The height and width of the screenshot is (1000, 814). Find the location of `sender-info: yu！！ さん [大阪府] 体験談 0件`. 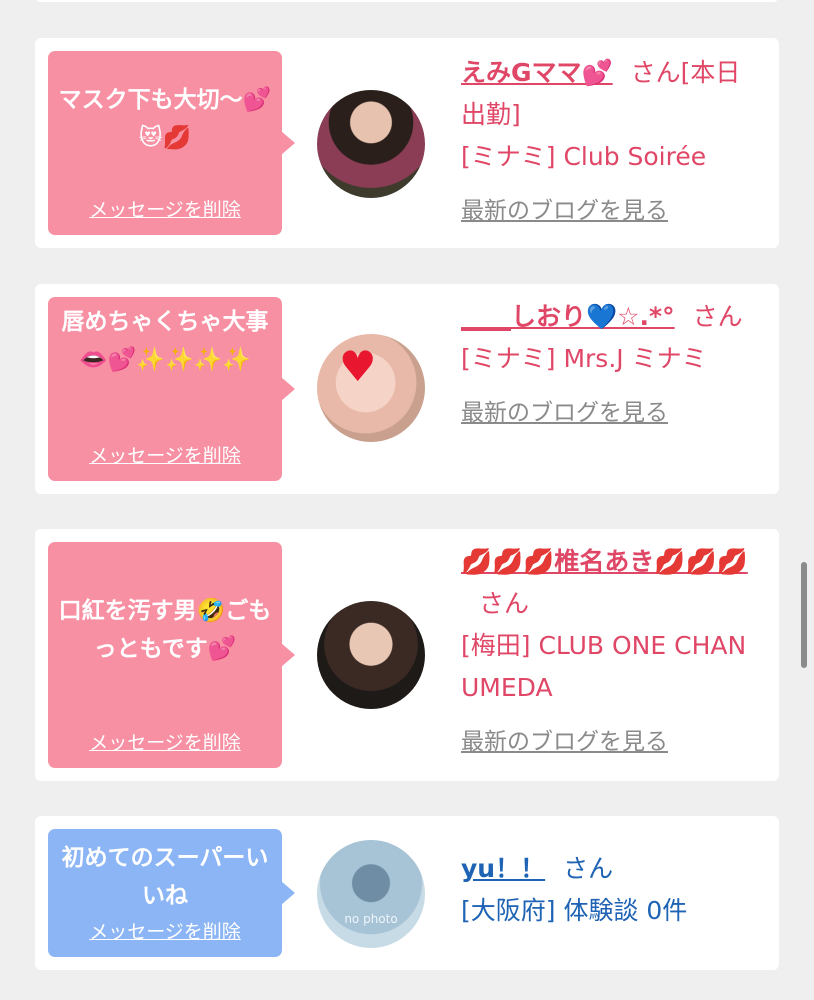

sender-info: yu！！ さん [大阪府] 体験談 0件 is located at coordinates (611, 890).